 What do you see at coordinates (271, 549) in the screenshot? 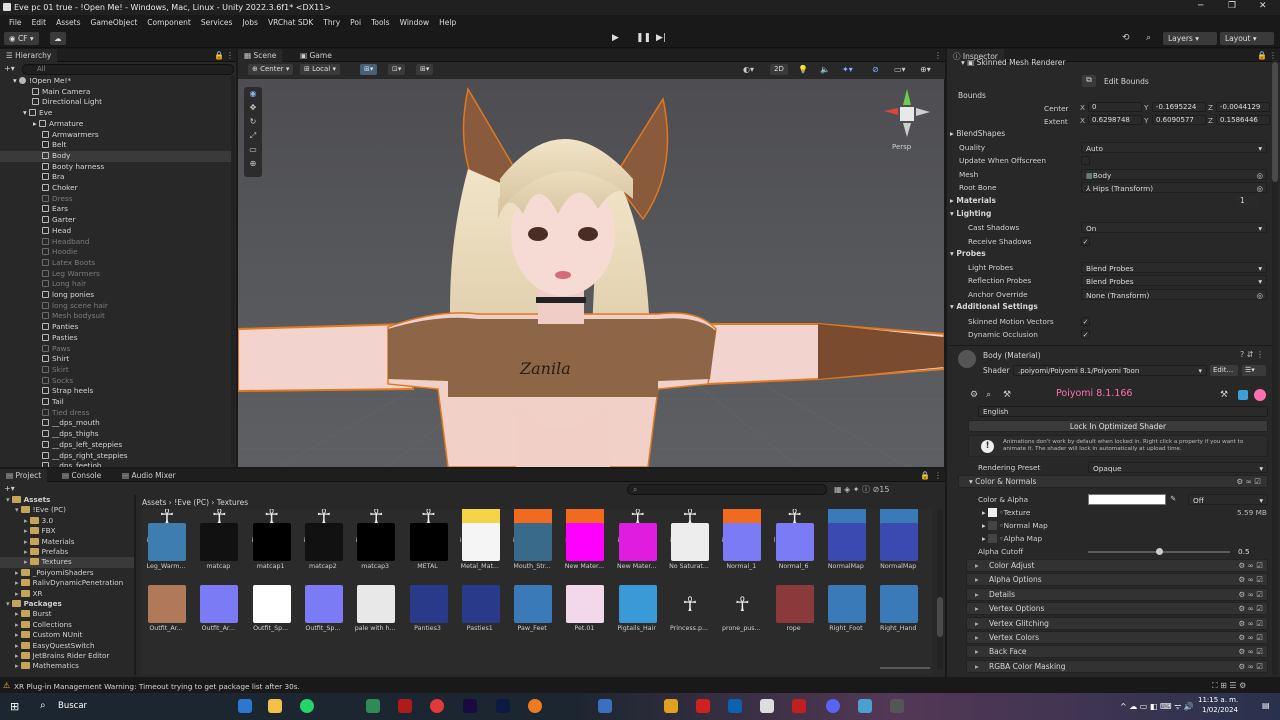
I see `asset-item: matcap1` at bounding box center [271, 549].